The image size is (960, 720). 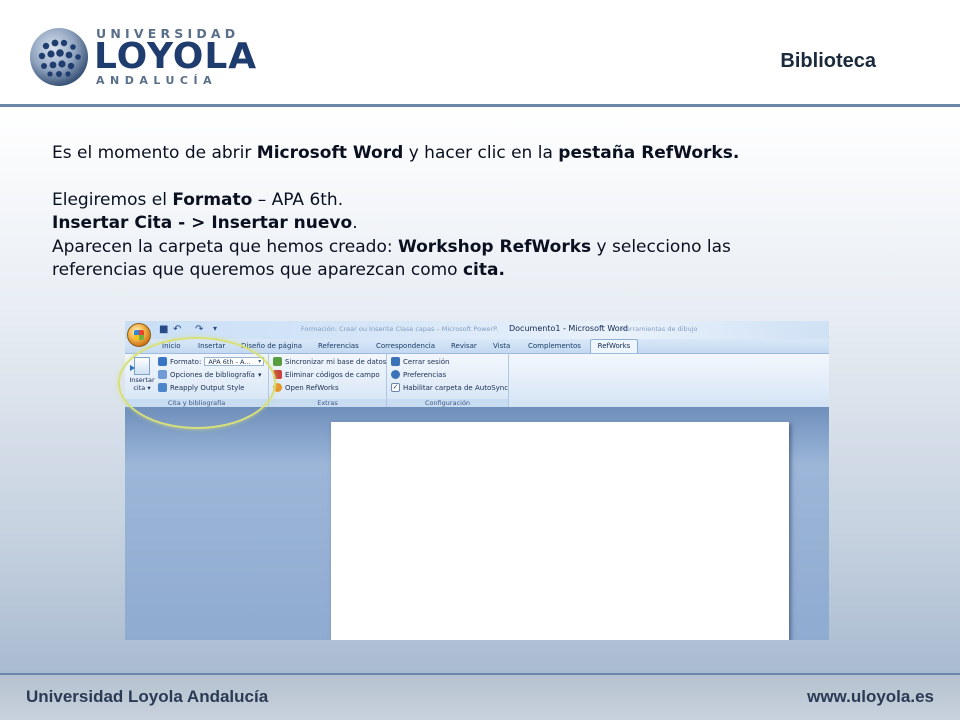 I want to click on university-logo: UNIVERSIDAD LOYOLA ANDALUCÍA, so click(x=142, y=57).